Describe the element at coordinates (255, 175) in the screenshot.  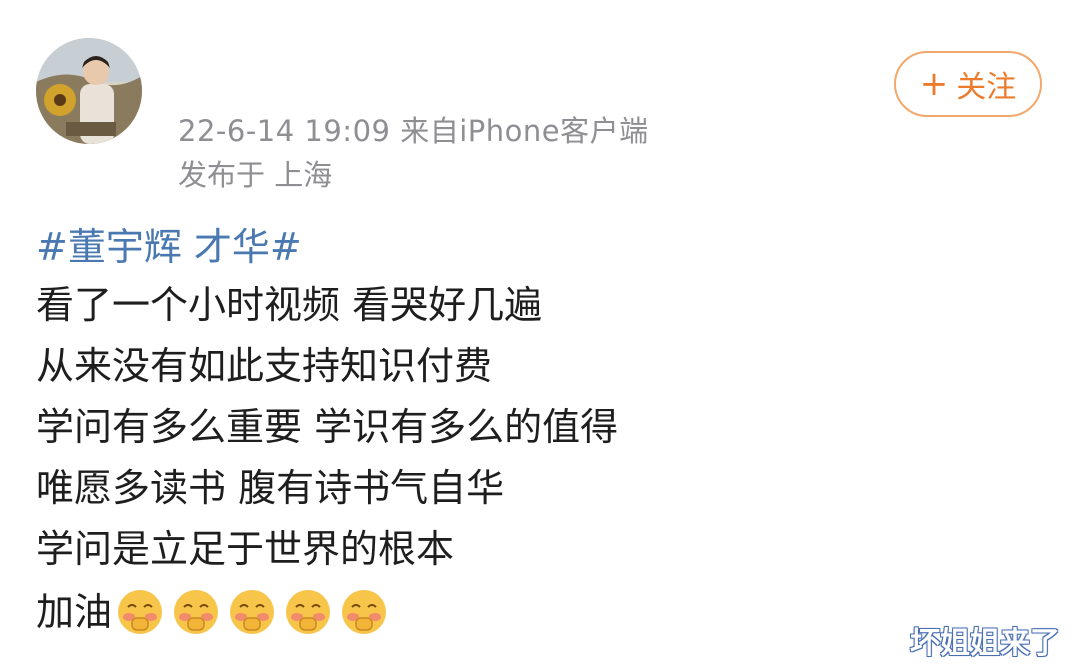
I see `post-location: 发布于 上海` at that location.